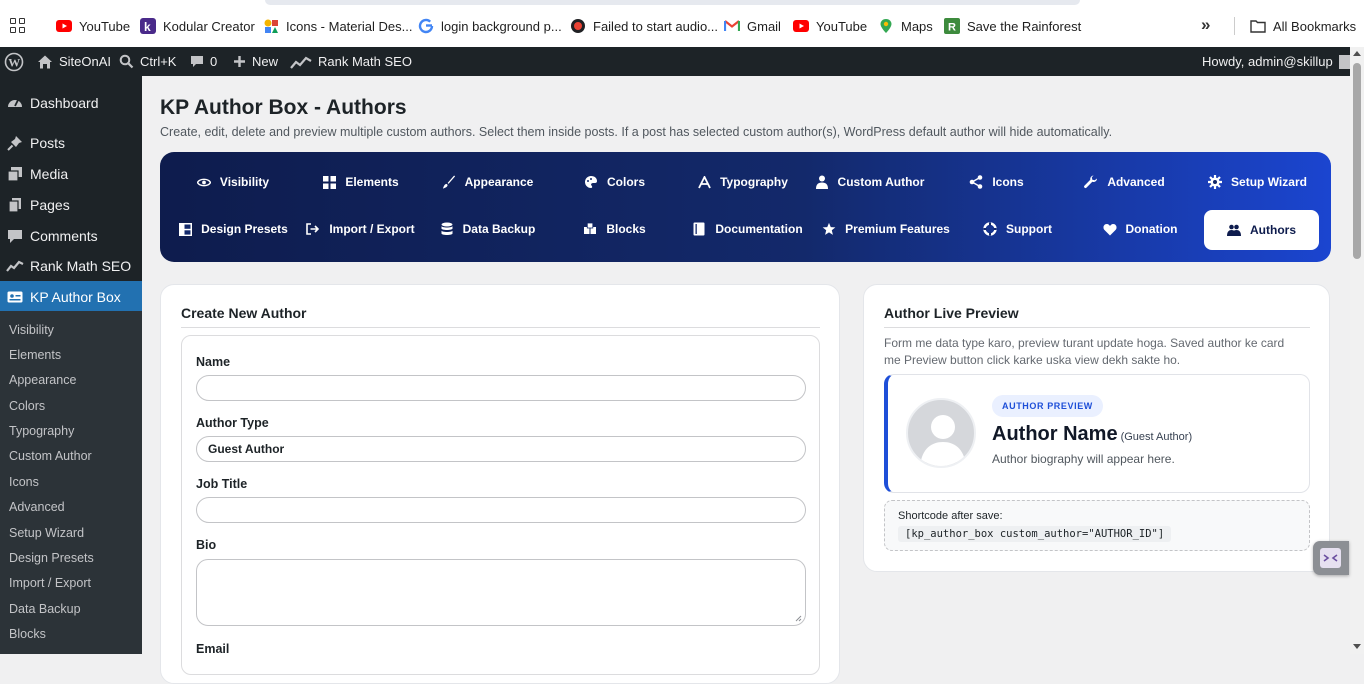 The image size is (1364, 684). What do you see at coordinates (360, 229) in the screenshot?
I see `nav-import-export: Import / Export` at bounding box center [360, 229].